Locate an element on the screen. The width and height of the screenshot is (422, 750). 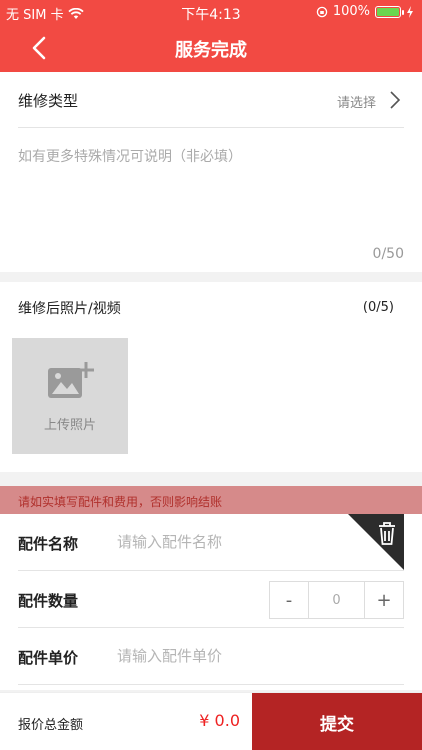
chevron-right-icon is located at coordinates (395, 100).